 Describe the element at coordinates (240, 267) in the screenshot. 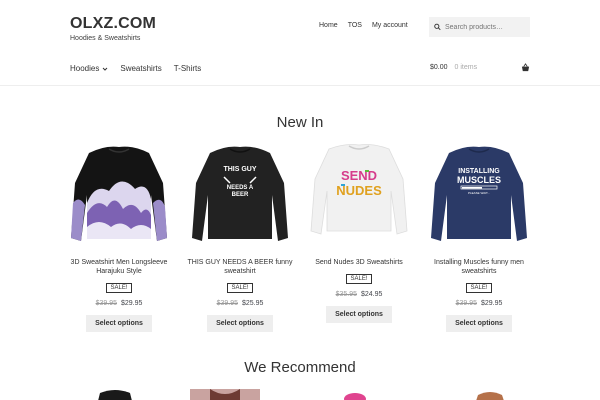

I see `product-name: THIS GUY NEEDS A BEER funny sweatshirt` at that location.